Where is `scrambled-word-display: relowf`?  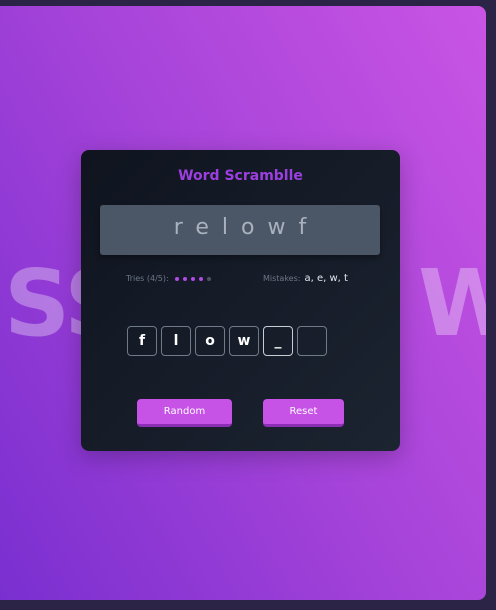 scrambled-word-display: relowf is located at coordinates (240, 230).